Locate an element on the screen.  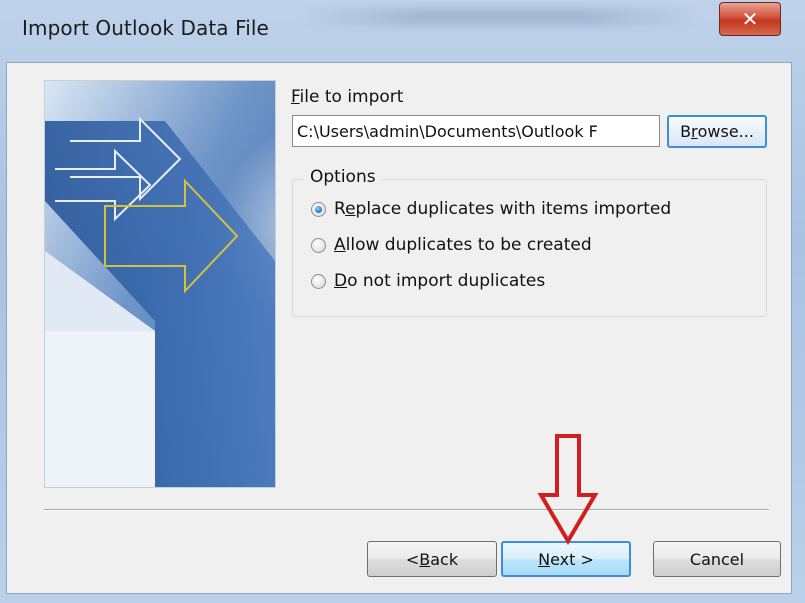
button-separator is located at coordinates (406, 510).